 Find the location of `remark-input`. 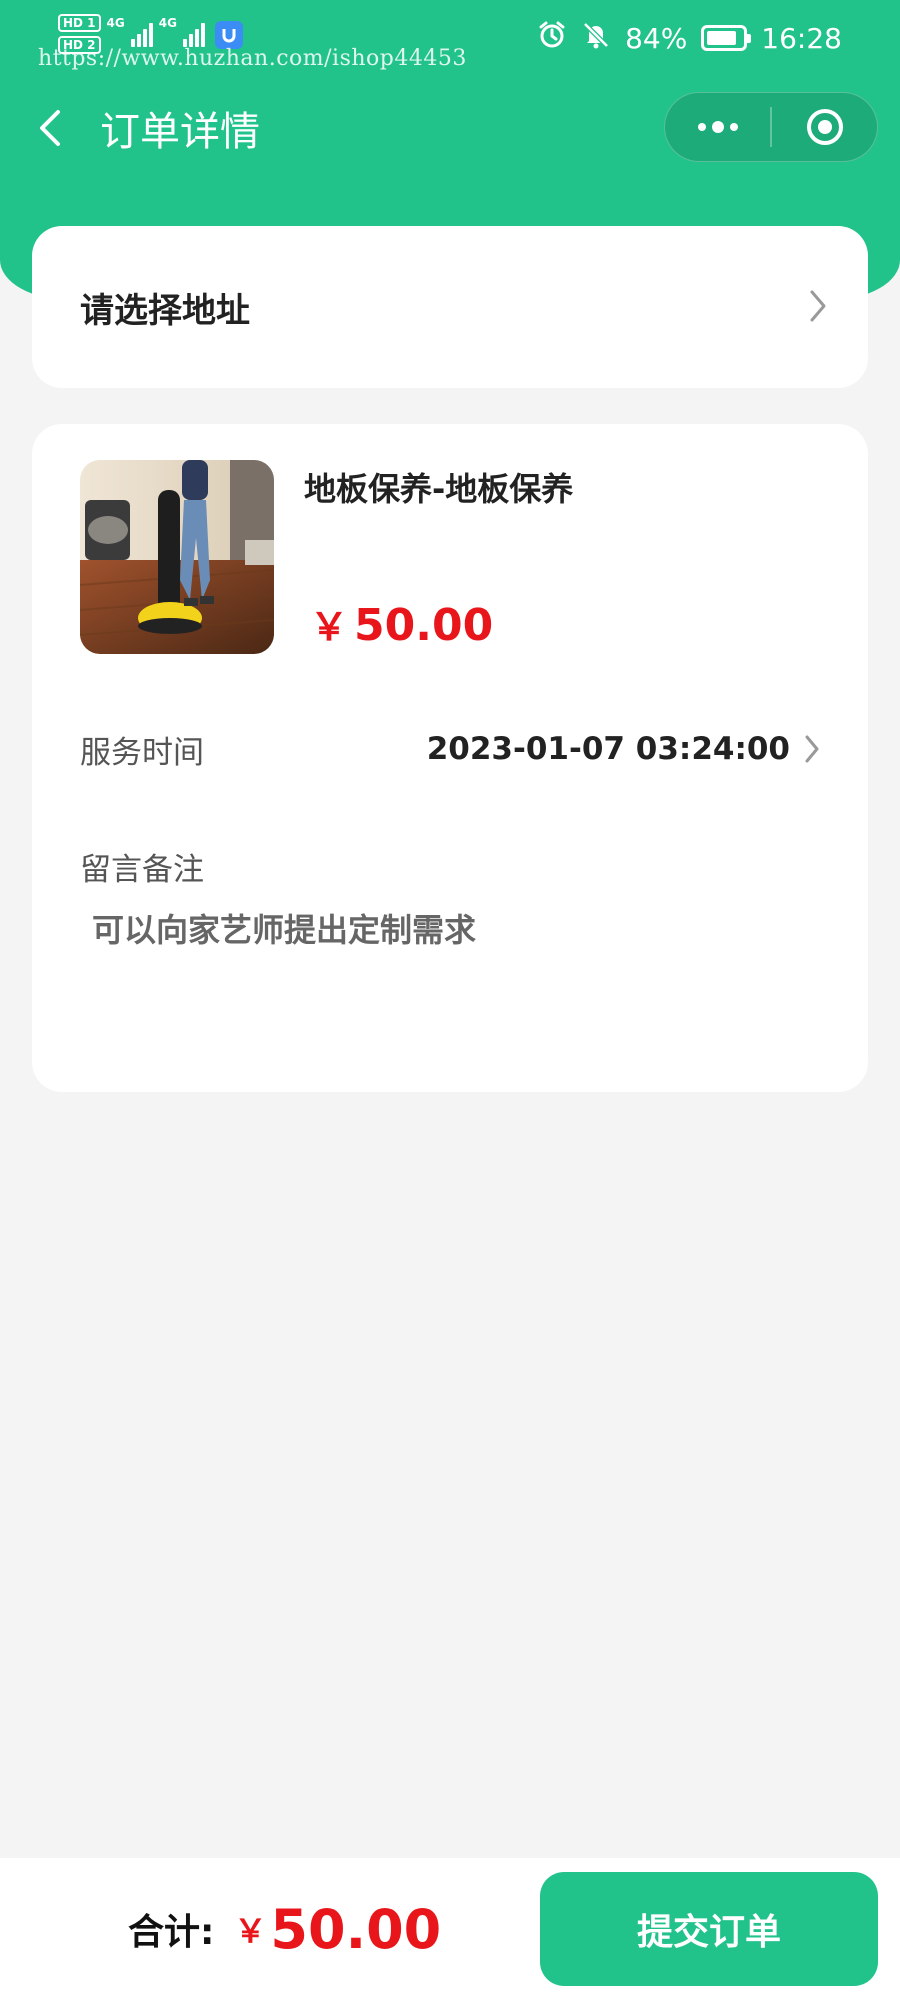

remark-input is located at coordinates (452, 930).